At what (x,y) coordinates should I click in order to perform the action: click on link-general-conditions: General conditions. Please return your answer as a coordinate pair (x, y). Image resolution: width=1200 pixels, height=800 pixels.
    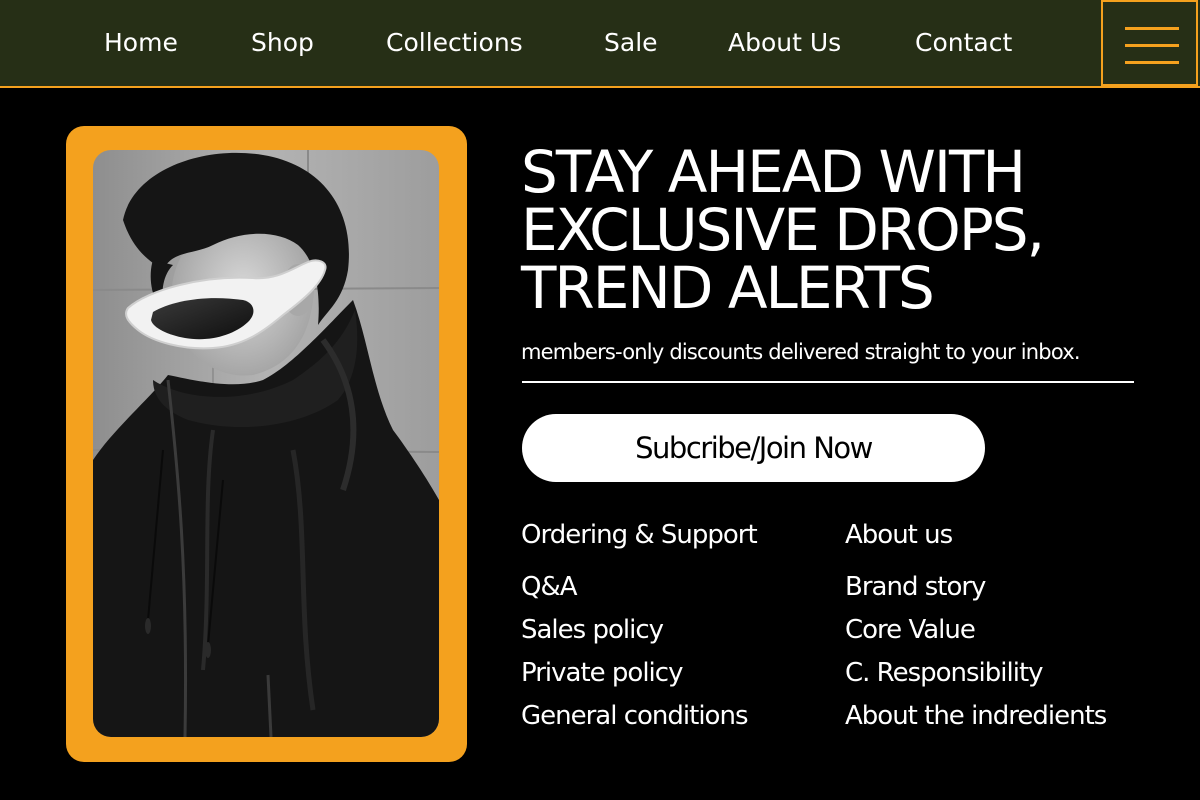
    Looking at the image, I should click on (634, 716).